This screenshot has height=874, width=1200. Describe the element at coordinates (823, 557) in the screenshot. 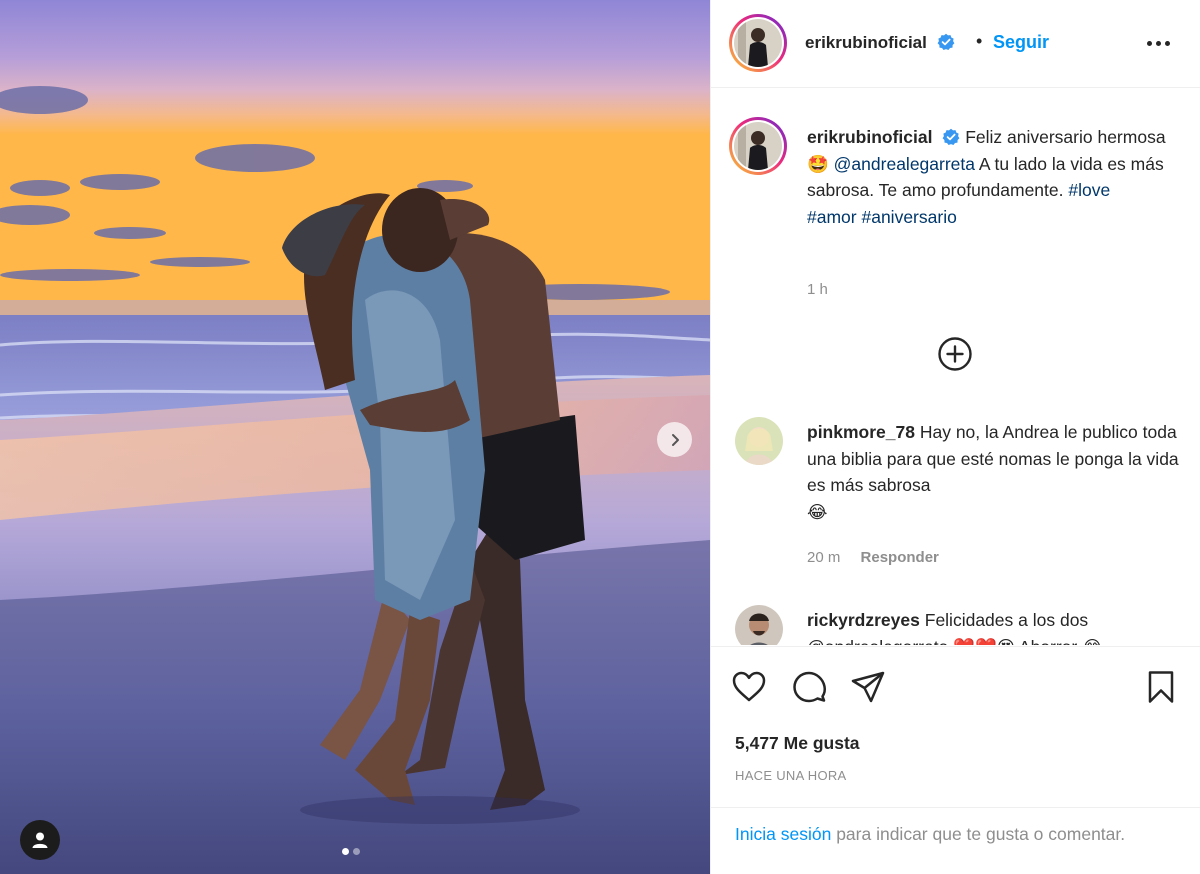

I see `comment-time: 20 m` at that location.